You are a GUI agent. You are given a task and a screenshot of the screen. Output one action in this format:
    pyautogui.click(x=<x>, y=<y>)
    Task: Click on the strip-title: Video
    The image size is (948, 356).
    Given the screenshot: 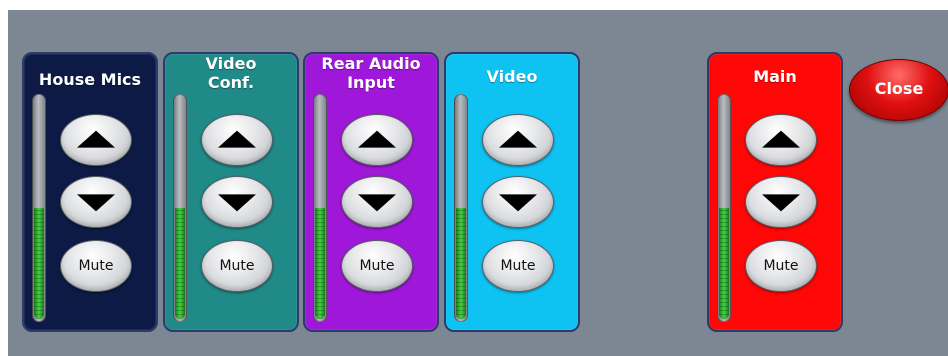 What is the action you would take?
    pyautogui.click(x=512, y=76)
    